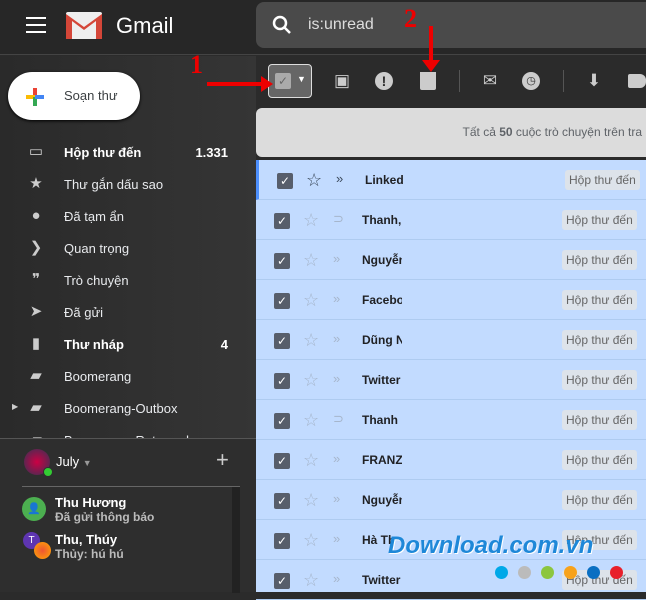 Image resolution: width=646 pixels, height=600 pixels. I want to click on sidebar-item: ▰ Boomerang, so click(128, 376).